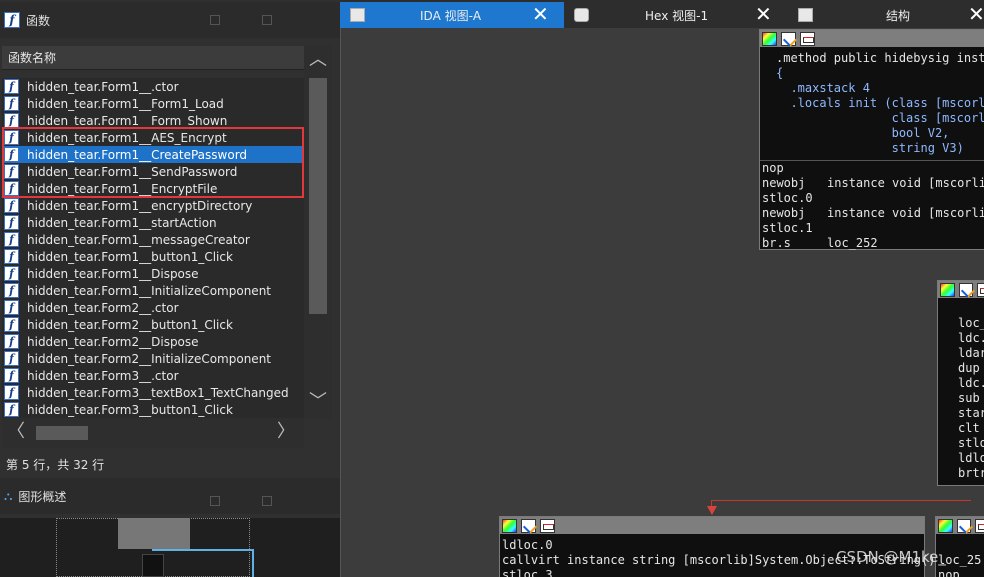 The width and height of the screenshot is (984, 577). Describe the element at coordinates (153, 205) in the screenshot. I see `function-list-item: f hidden_tear.Form1__encryptDirectory` at that location.